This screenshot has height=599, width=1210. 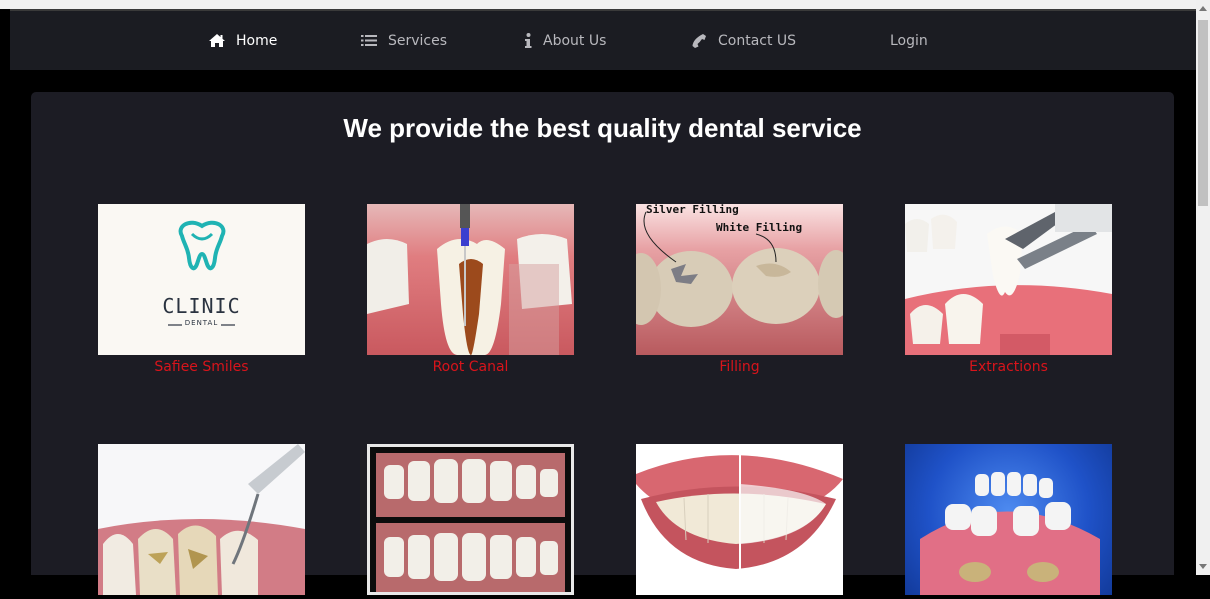 What do you see at coordinates (739, 367) in the screenshot?
I see `service-label: Filling` at bounding box center [739, 367].